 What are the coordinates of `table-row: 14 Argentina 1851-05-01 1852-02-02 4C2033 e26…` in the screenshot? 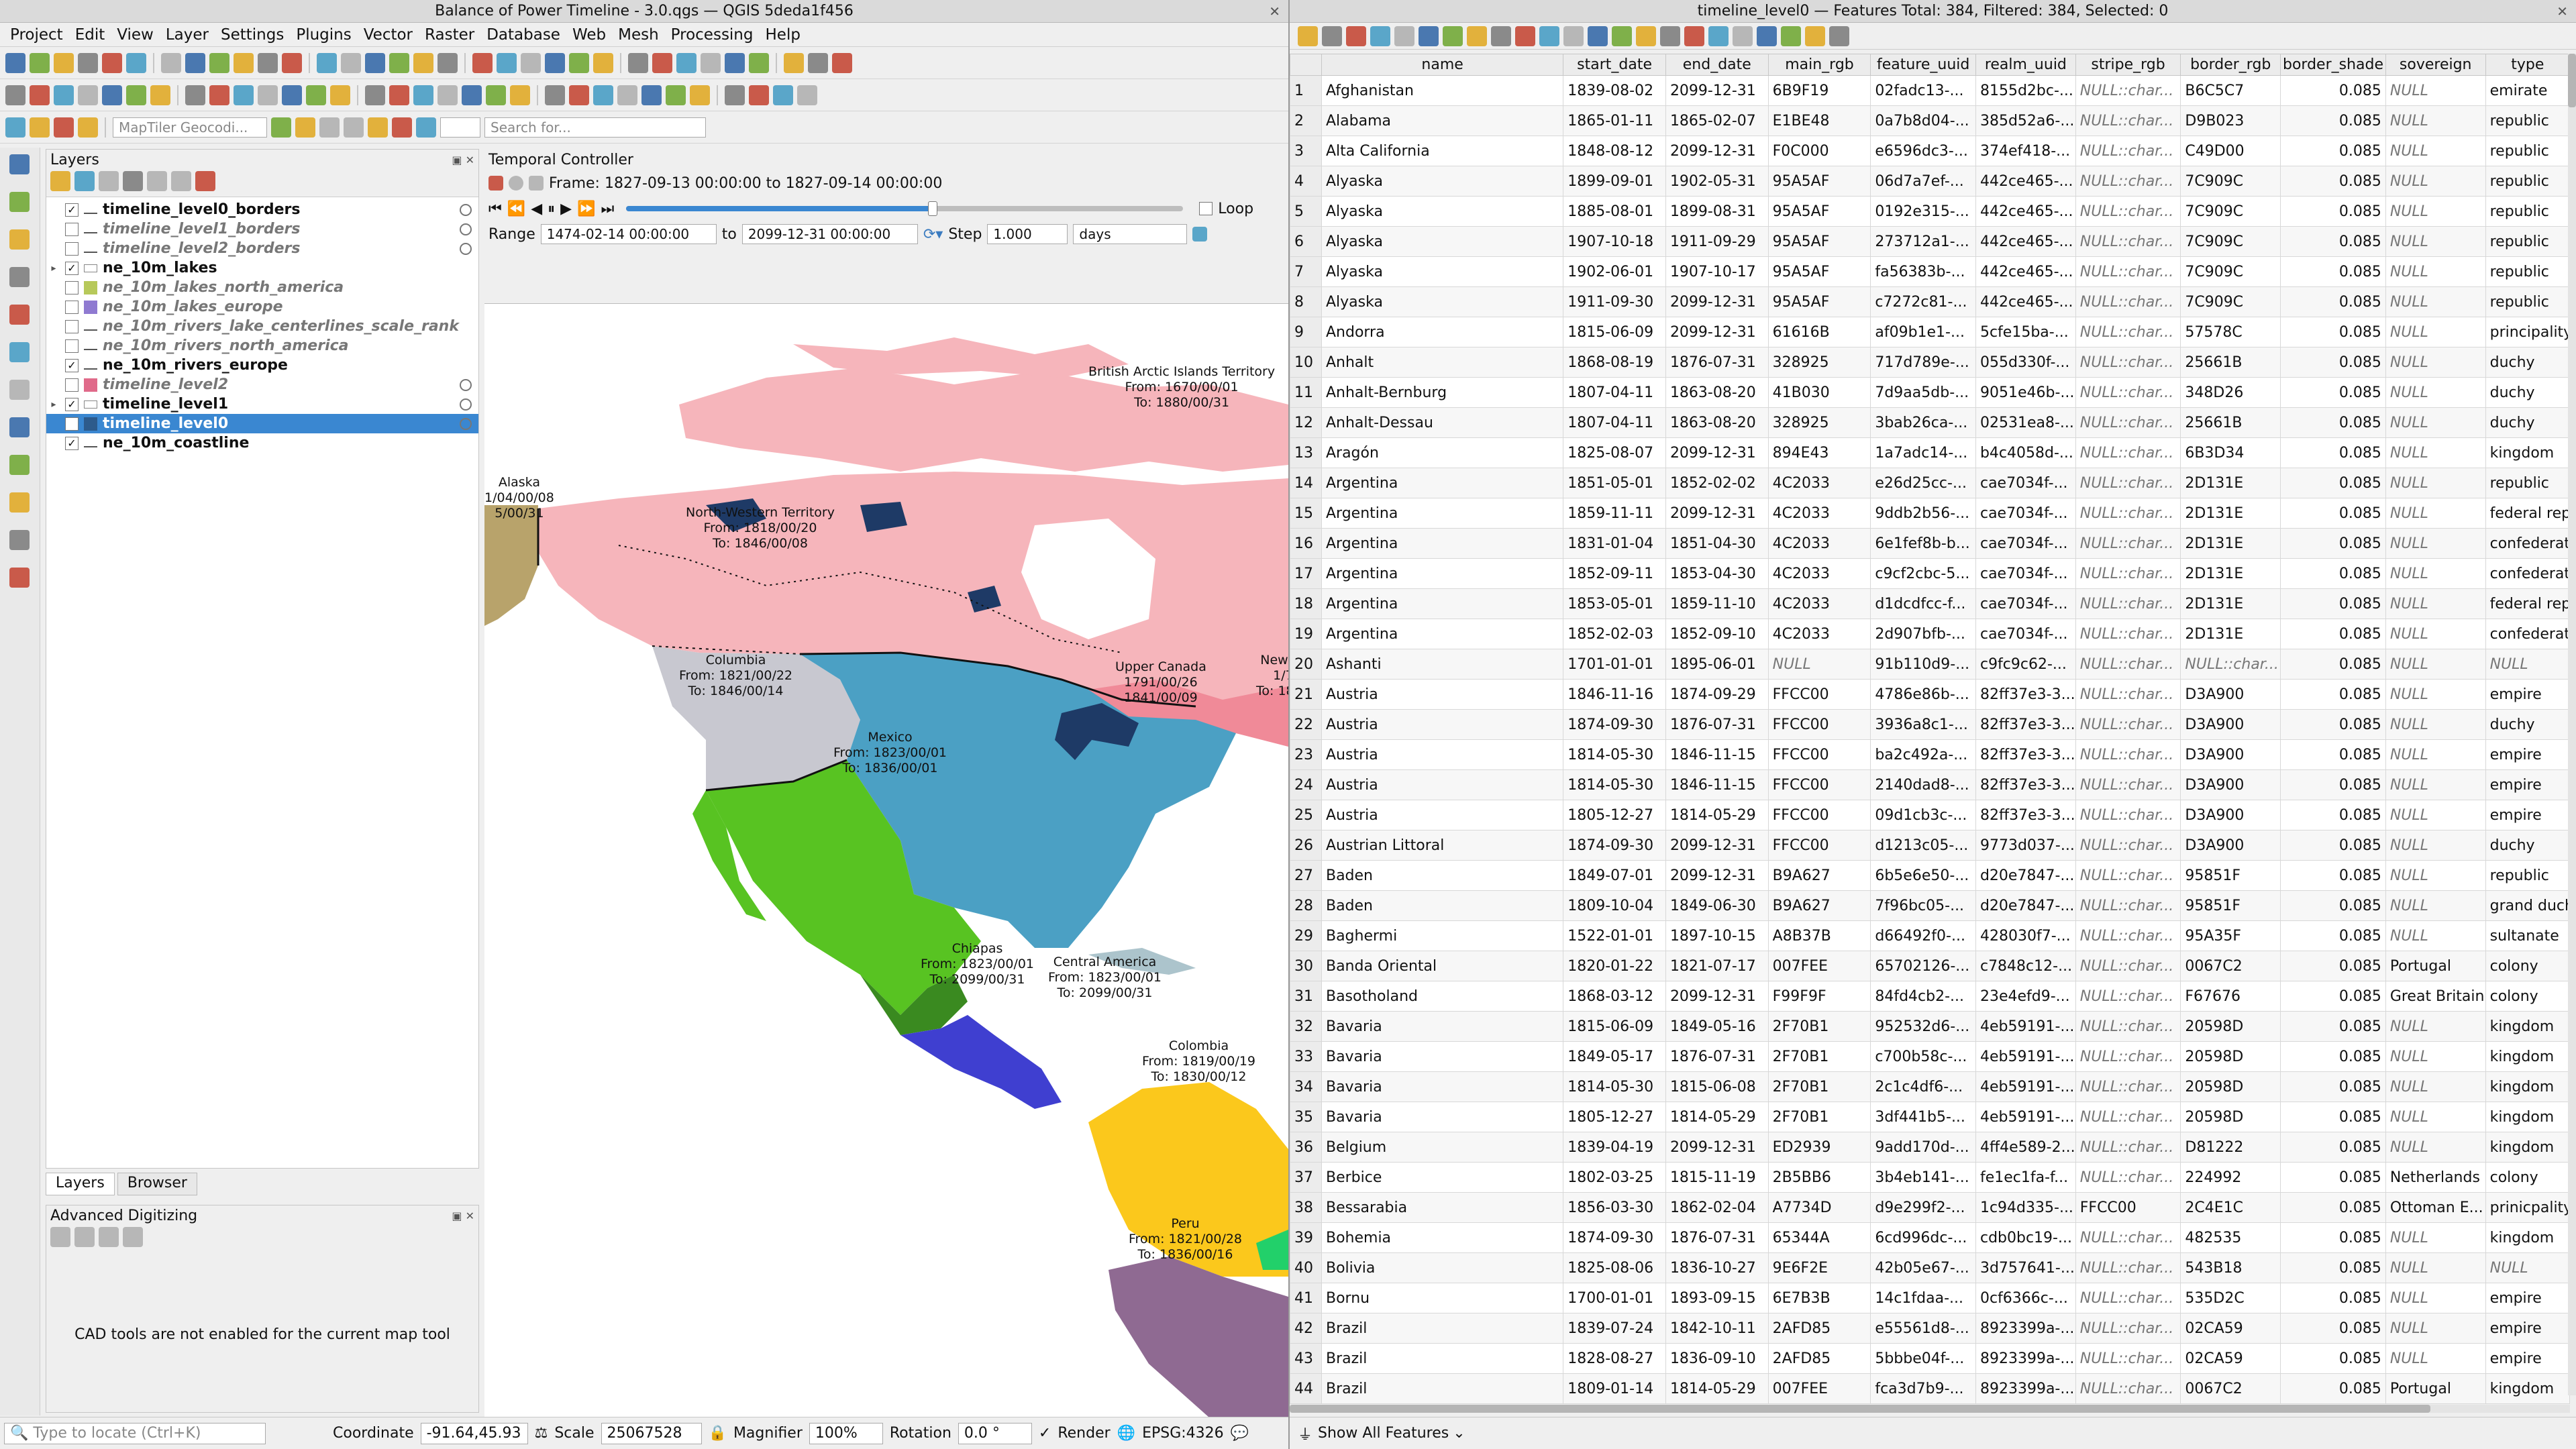 It's located at (1930, 483).